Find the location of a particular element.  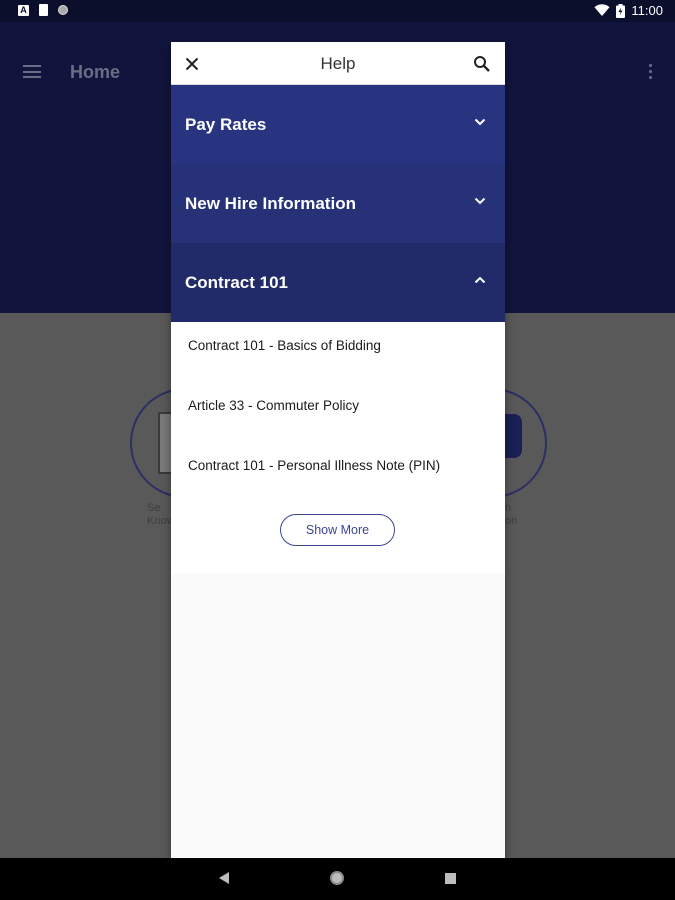

status-bar-notifications: A is located at coordinates (43, 10).